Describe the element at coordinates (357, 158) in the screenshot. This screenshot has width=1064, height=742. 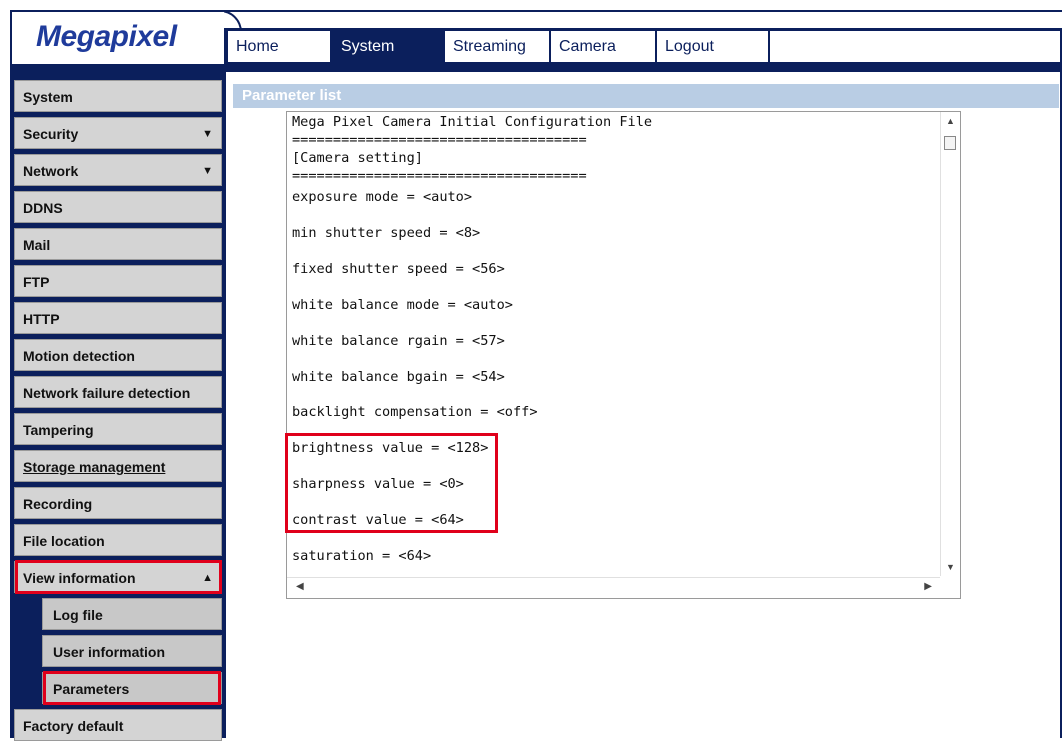
I see `text-line: [Camera setting]` at that location.